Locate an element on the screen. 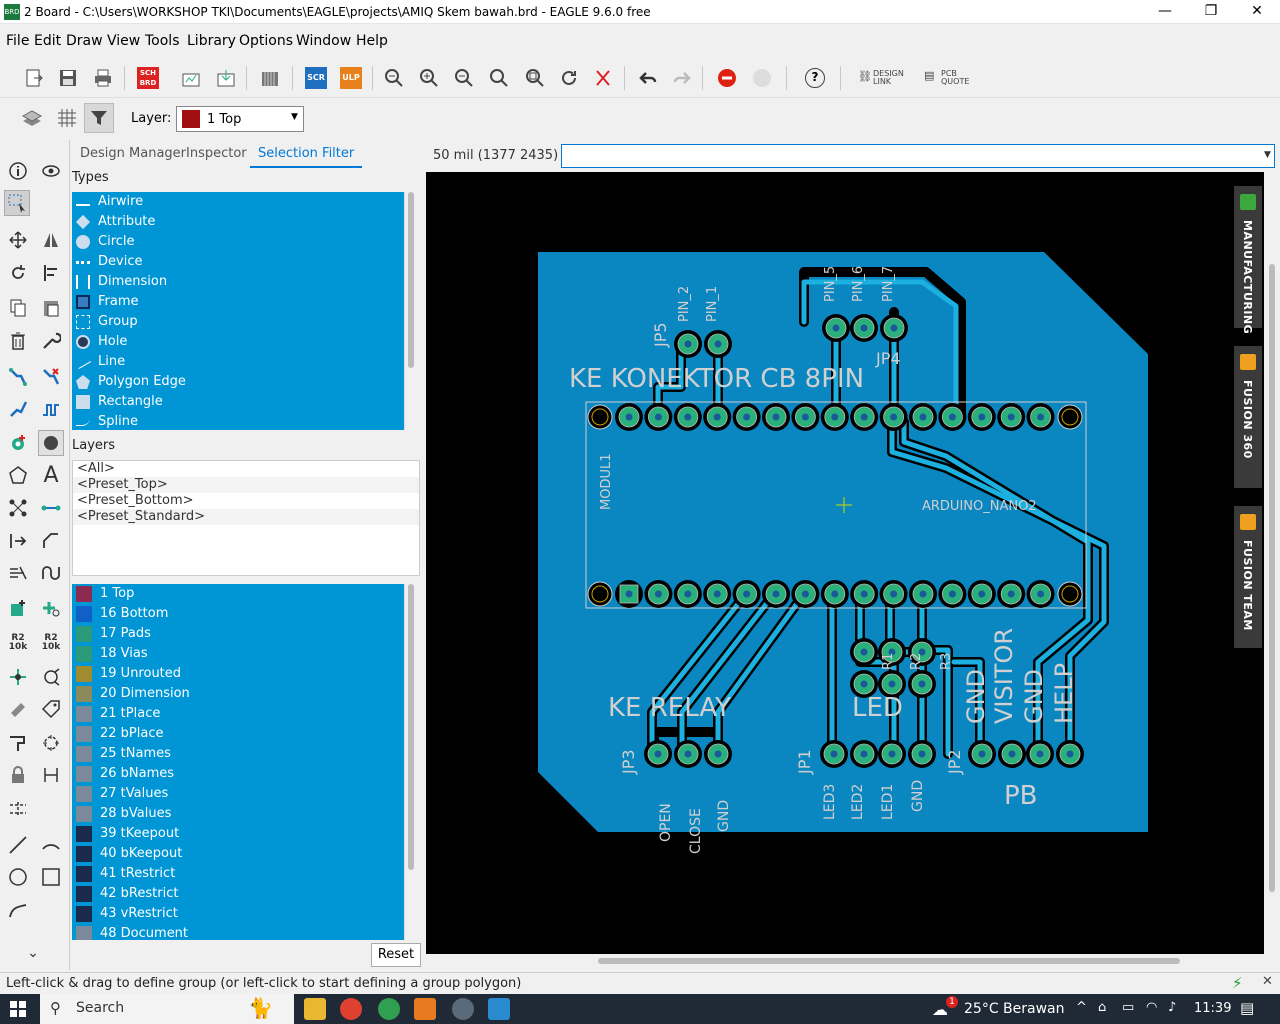  undo-icon is located at coordinates (648, 78).